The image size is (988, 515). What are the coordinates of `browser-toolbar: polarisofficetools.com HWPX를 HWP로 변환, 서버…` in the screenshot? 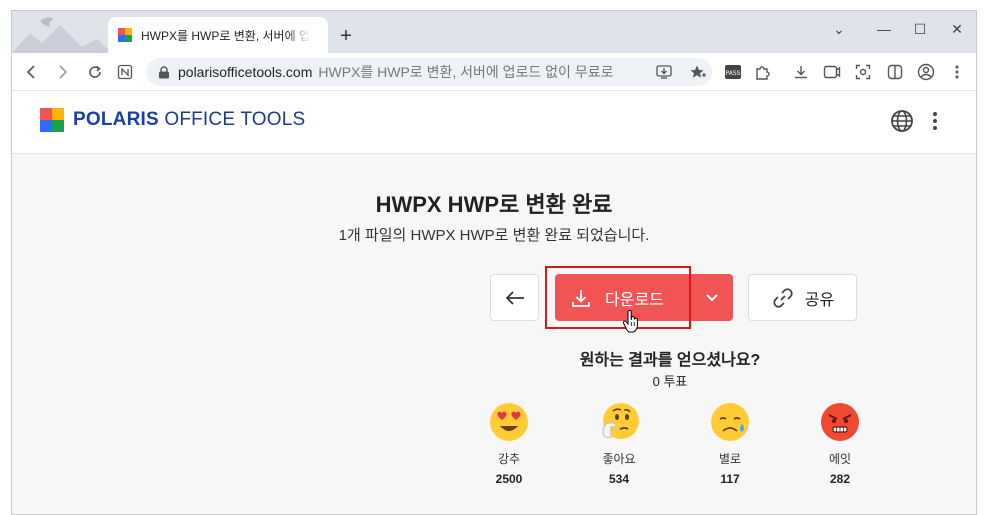 It's located at (494, 72).